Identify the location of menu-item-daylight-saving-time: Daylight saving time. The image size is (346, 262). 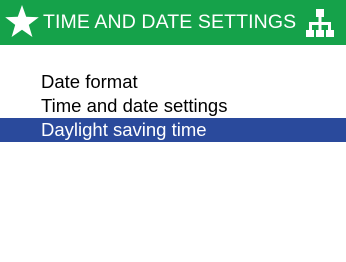
(173, 130).